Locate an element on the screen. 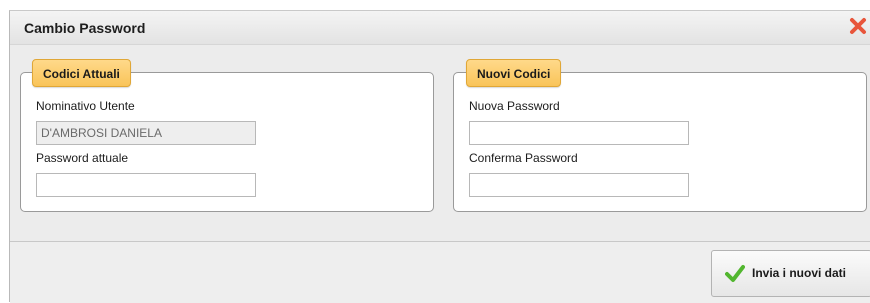 The width and height of the screenshot is (870, 303). dialog-titlebar: Cambio Password is located at coordinates (440, 28).